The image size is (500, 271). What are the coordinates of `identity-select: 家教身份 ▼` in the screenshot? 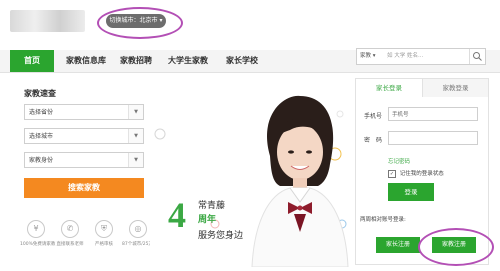 It's located at (84, 160).